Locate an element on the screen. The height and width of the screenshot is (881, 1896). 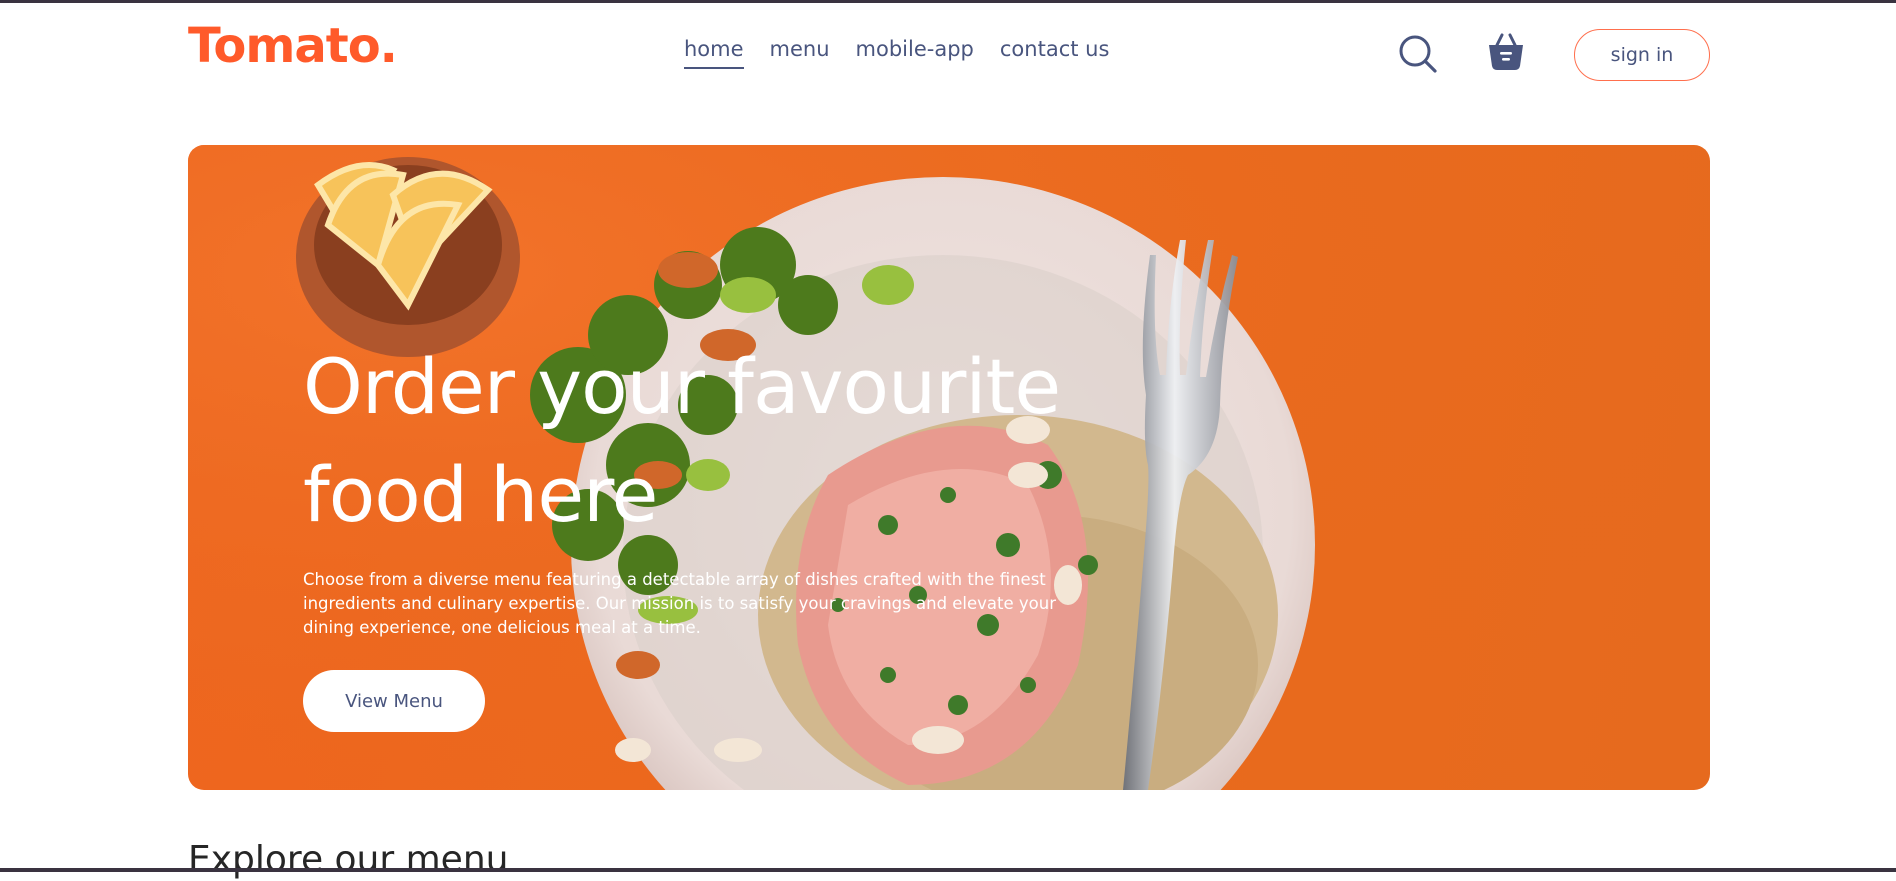
sign-in-button: sign in is located at coordinates (1642, 55).